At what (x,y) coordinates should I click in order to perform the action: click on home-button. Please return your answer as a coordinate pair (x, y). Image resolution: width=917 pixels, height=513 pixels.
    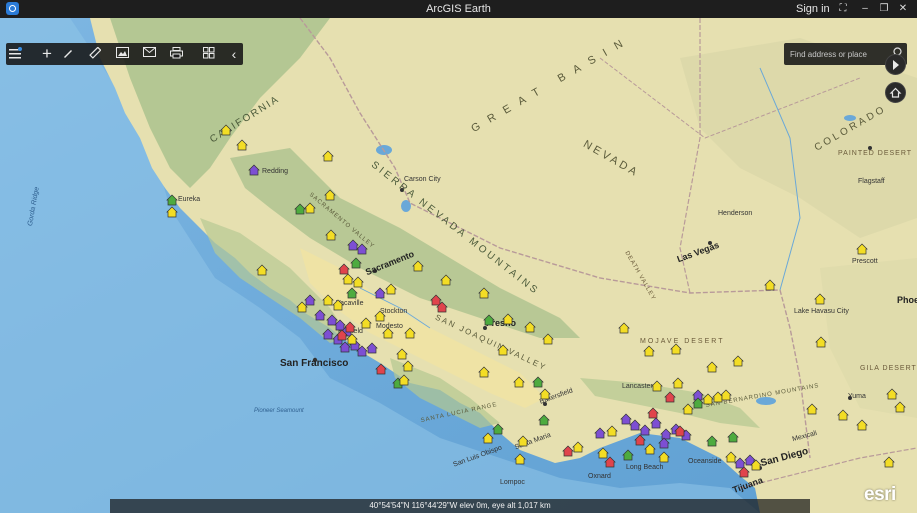
    Looking at the image, I should click on (895, 92).